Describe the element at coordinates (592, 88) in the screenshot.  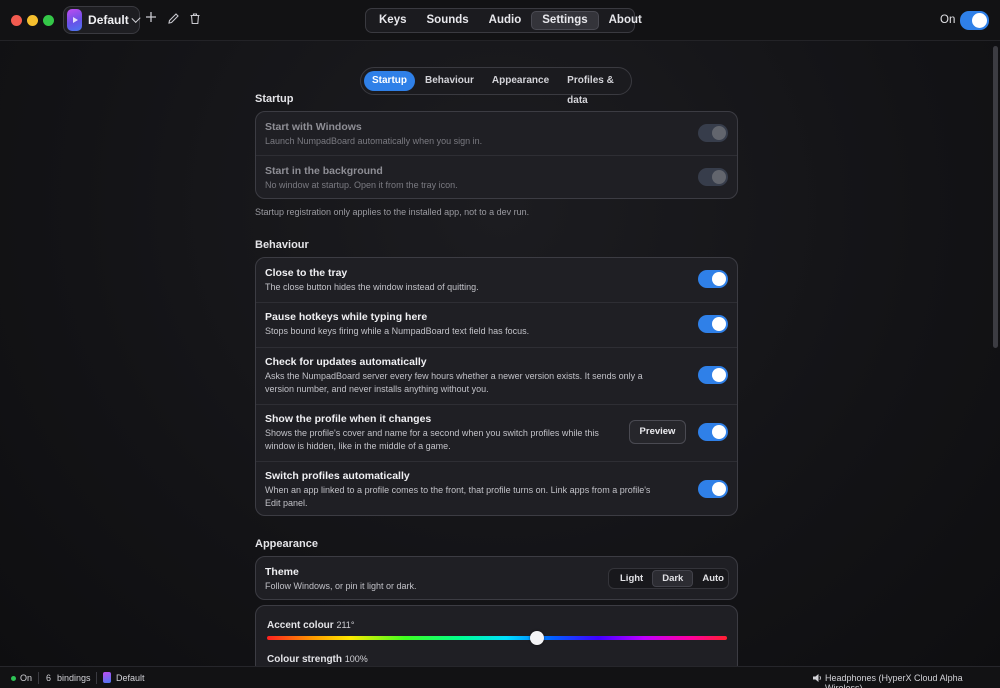
I see `subtab-profiles-data: Profiles & data` at that location.